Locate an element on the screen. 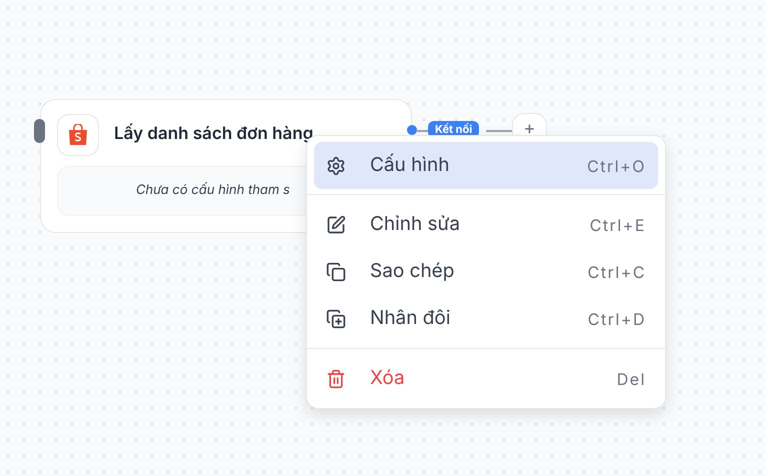 Image resolution: width=765 pixels, height=476 pixels. menu-item: Cấu hình Ctrl+O is located at coordinates (486, 165).